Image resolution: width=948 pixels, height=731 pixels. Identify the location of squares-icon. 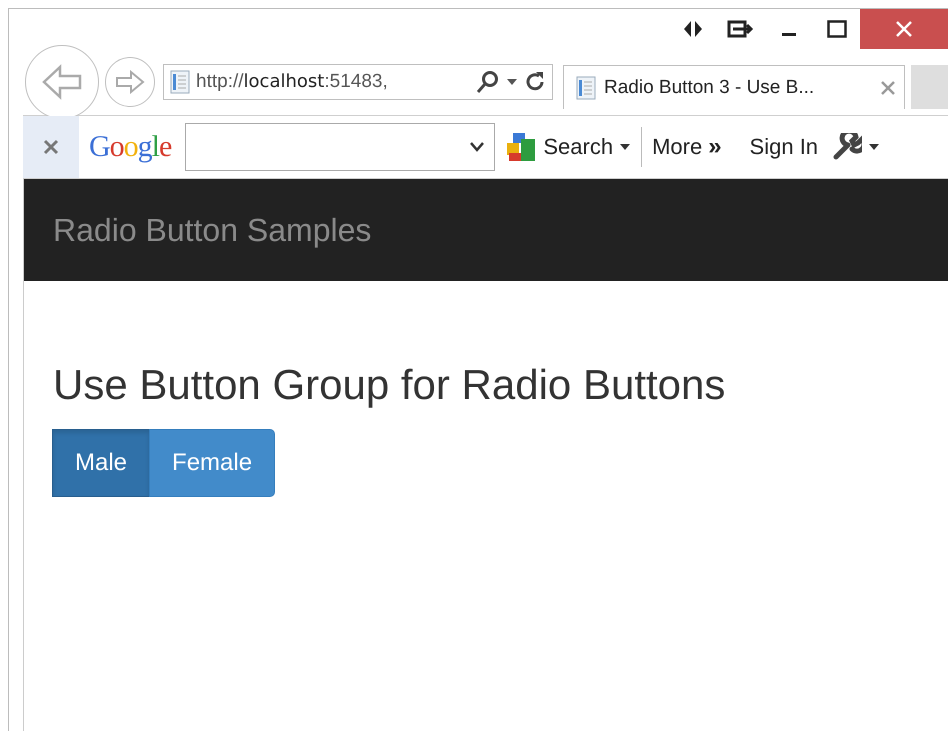
(521, 147).